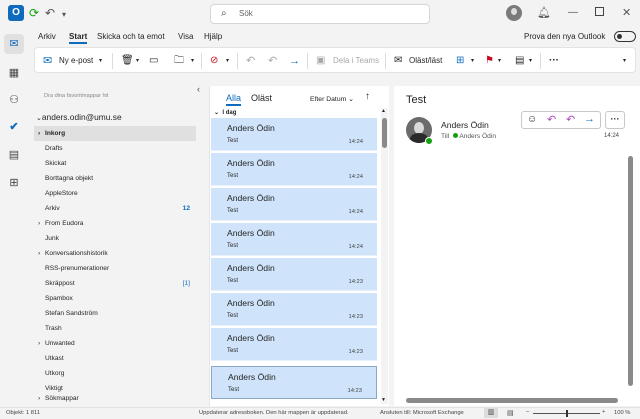 The width and height of the screenshot is (640, 419). I want to click on categorize-icon: ⊞, so click(460, 61).